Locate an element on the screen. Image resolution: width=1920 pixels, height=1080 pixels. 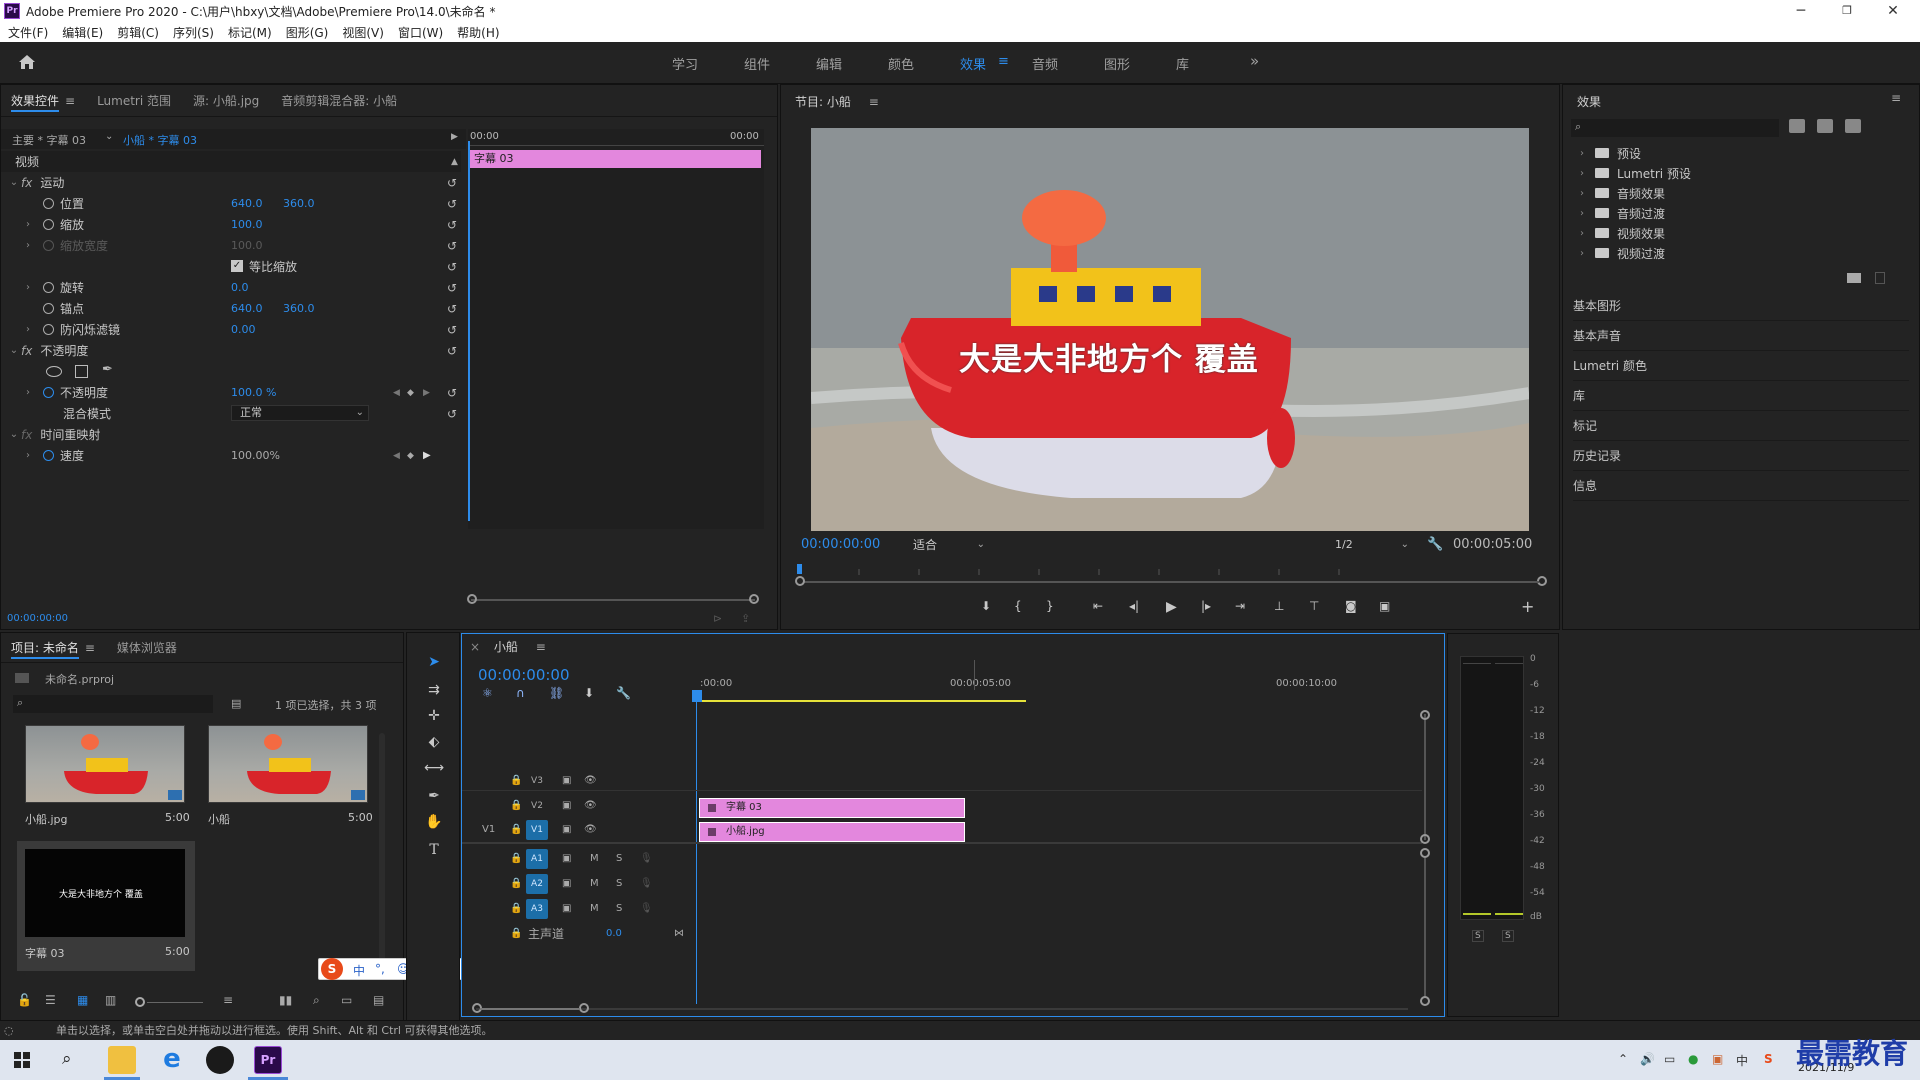
resolution-dropdown: 1/2 ⌄ is located at coordinates (1370, 545).